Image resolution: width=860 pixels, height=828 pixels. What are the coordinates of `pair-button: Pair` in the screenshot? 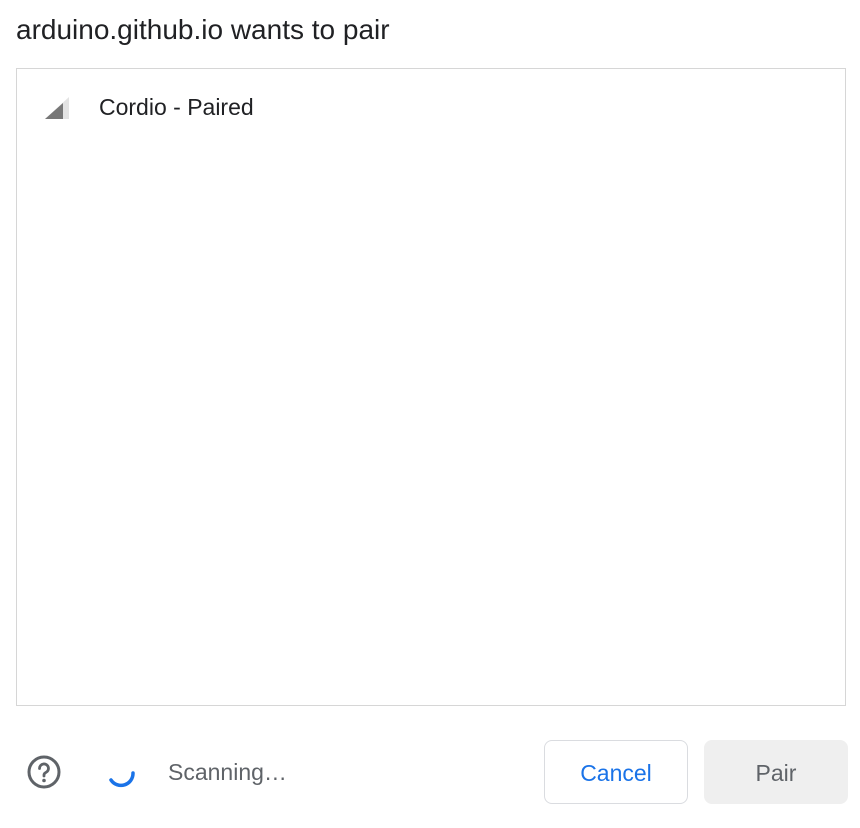 It's located at (776, 772).